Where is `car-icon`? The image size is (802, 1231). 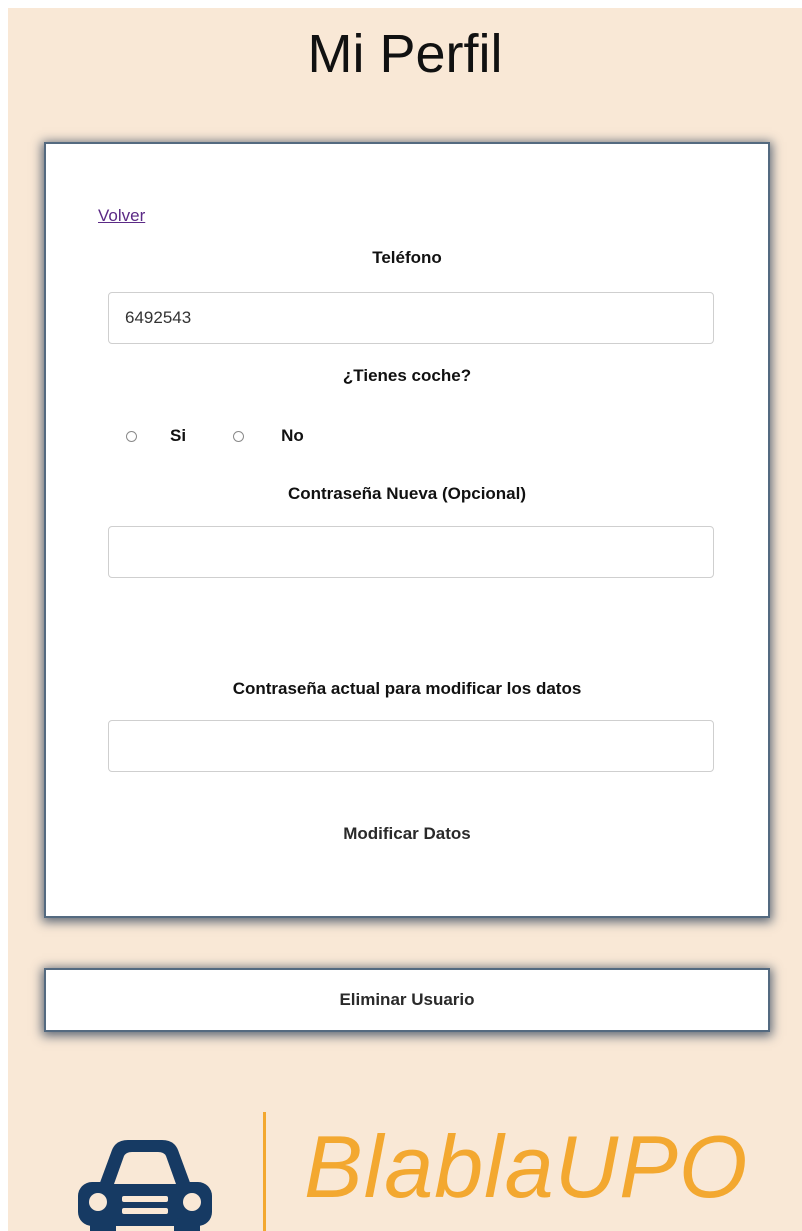
car-icon is located at coordinates (145, 1185).